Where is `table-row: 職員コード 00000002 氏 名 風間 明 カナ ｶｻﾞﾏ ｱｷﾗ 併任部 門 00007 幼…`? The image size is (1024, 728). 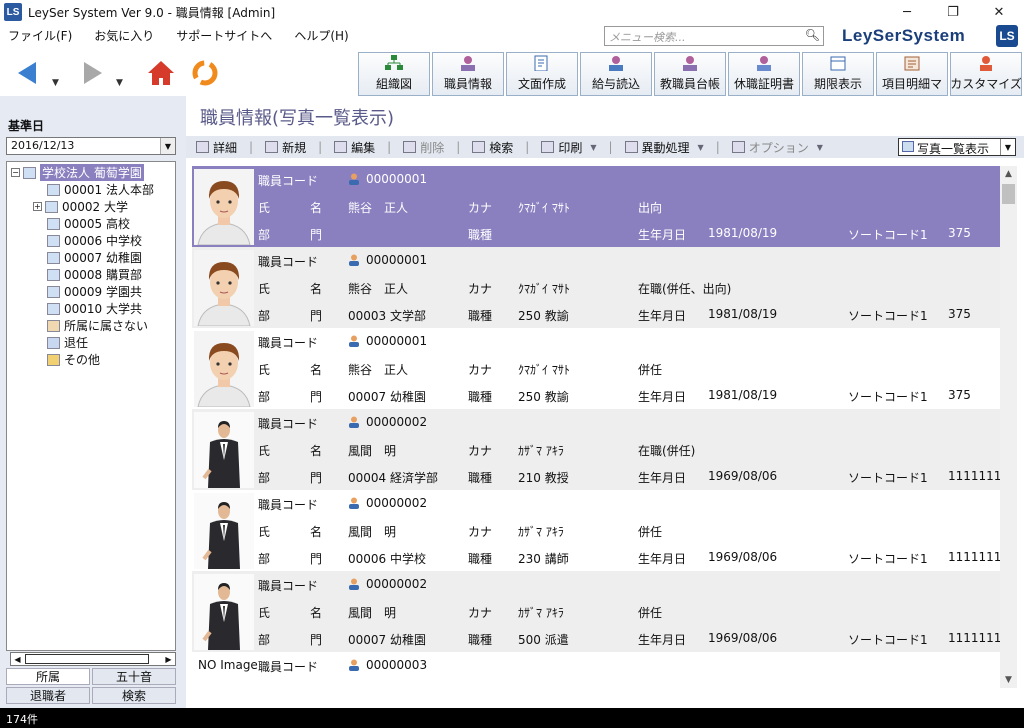 table-row: 職員コード 00000002 氏 名 風間 明 カナ ｶｻﾞﾏ ｱｷﾗ 併任部 門 00007 幼… is located at coordinates (596, 611).